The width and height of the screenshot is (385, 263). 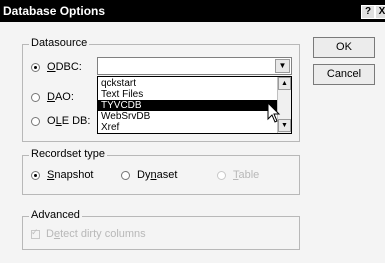 I want to click on help-button: ?, so click(x=368, y=12).